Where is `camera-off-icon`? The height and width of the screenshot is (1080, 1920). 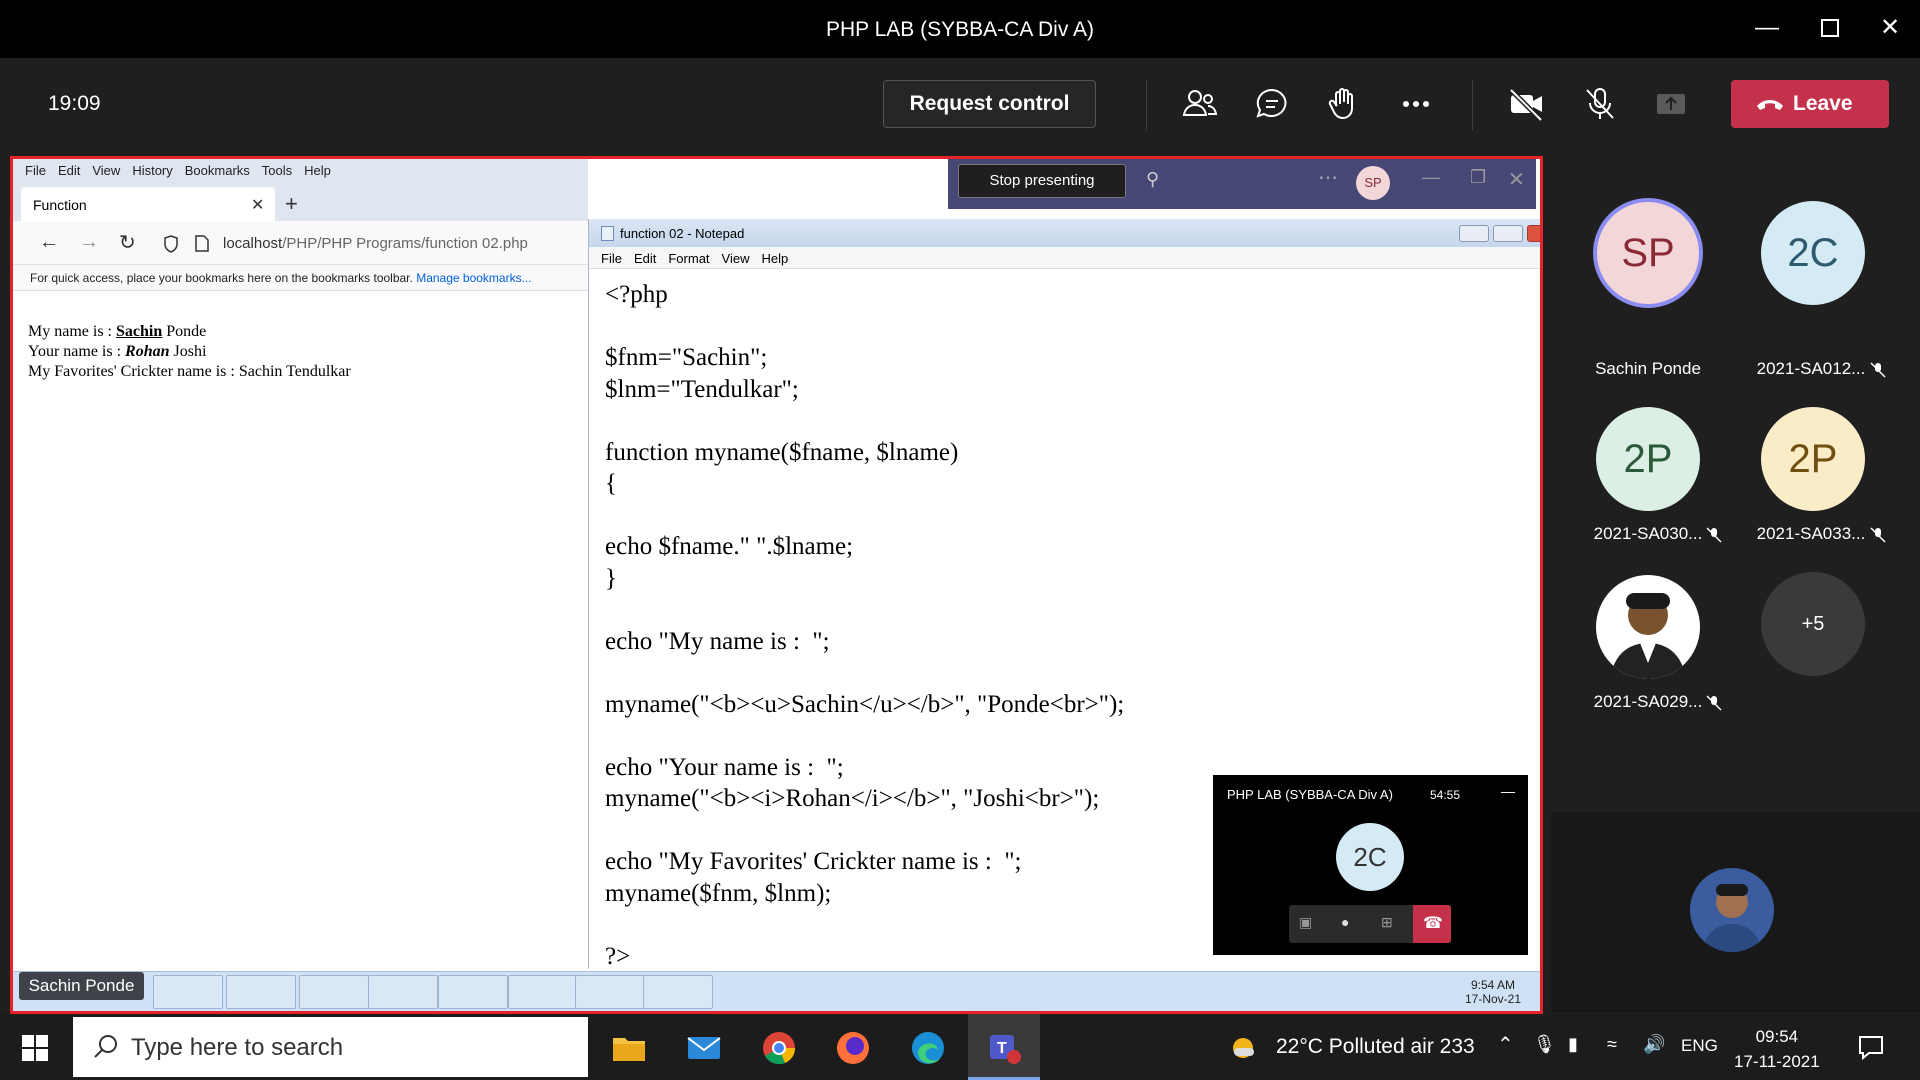
camera-off-icon is located at coordinates (1527, 104).